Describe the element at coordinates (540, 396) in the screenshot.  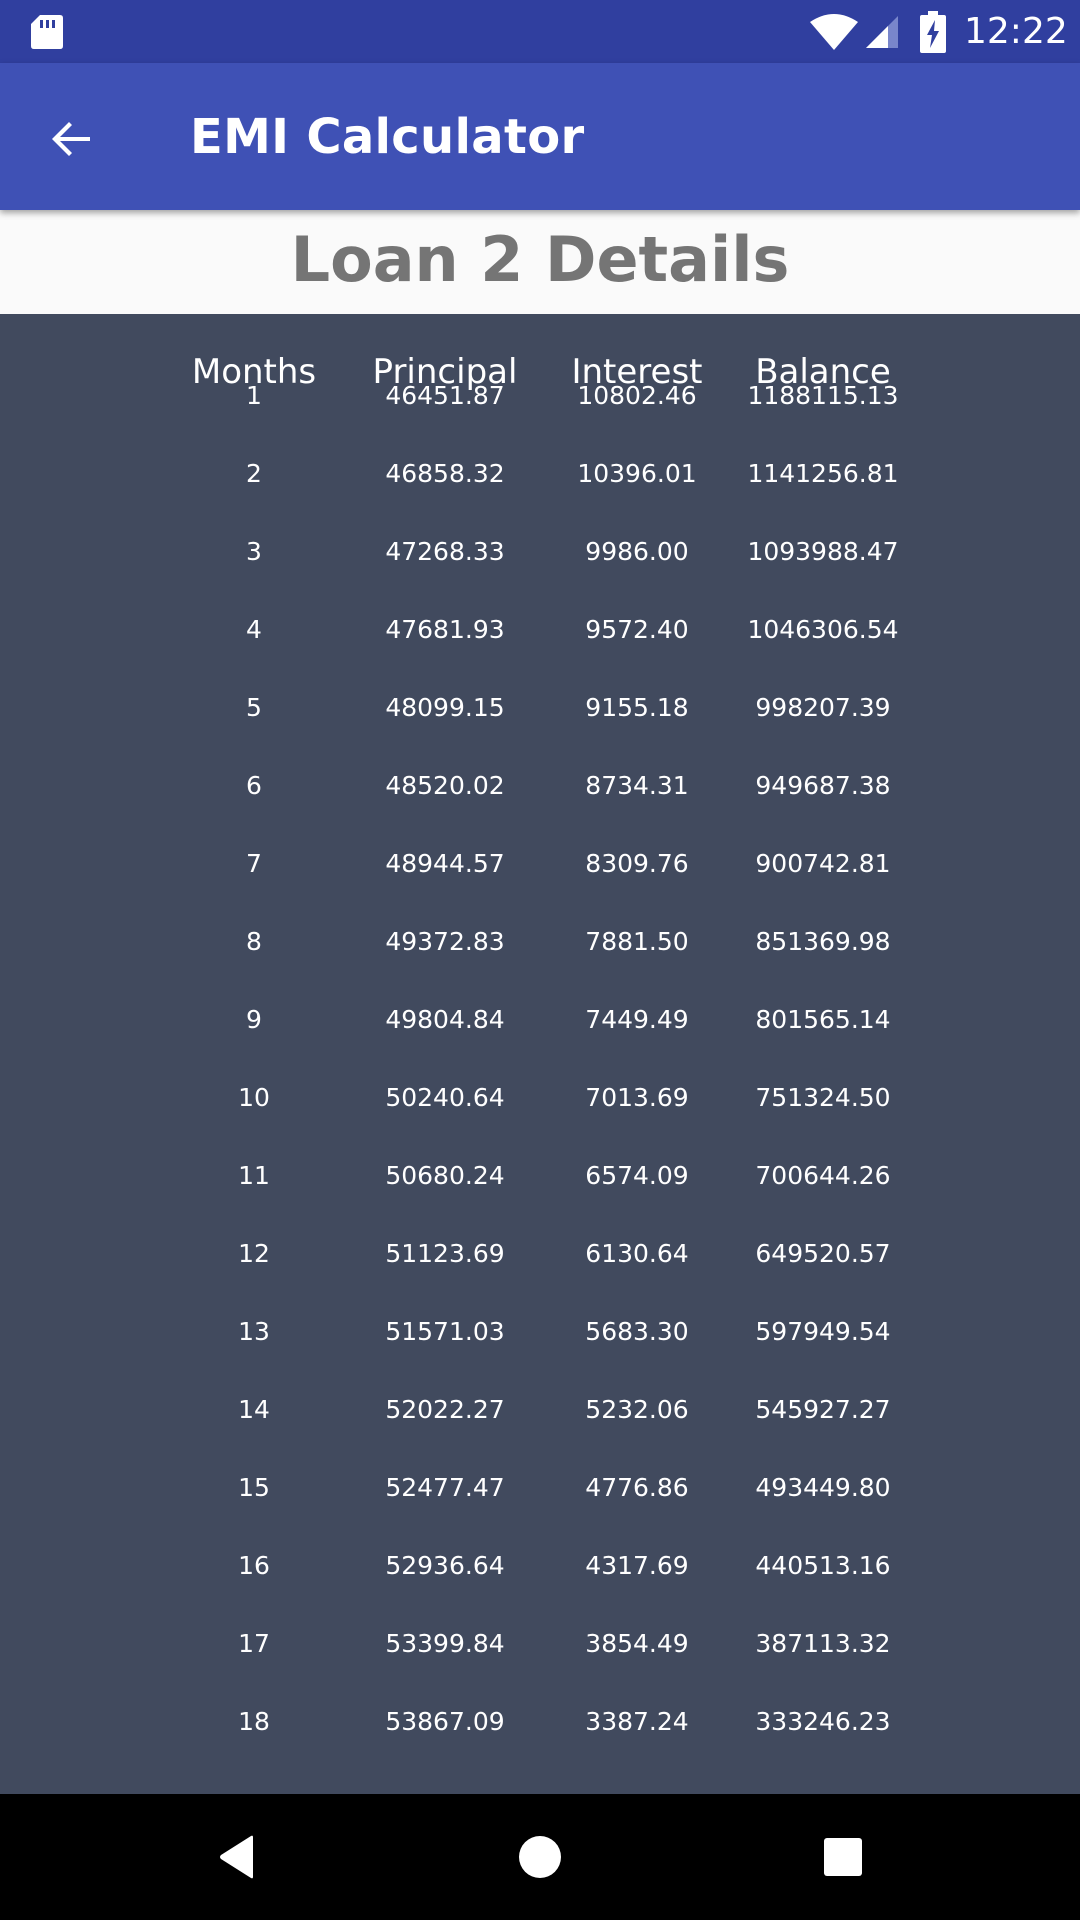
I see `table-row: 1 46451.87 10802.46 1188115.13` at that location.